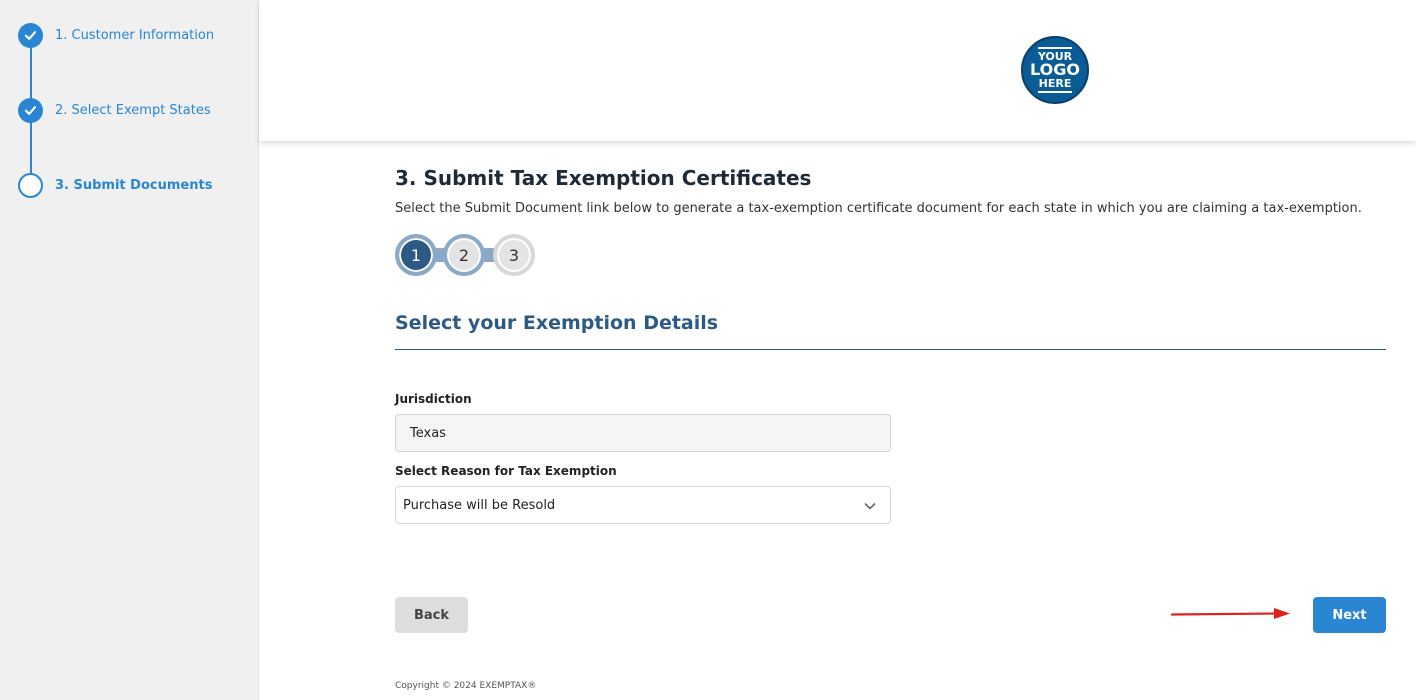  Describe the element at coordinates (1349, 615) in the screenshot. I see `next-button: Next` at that location.